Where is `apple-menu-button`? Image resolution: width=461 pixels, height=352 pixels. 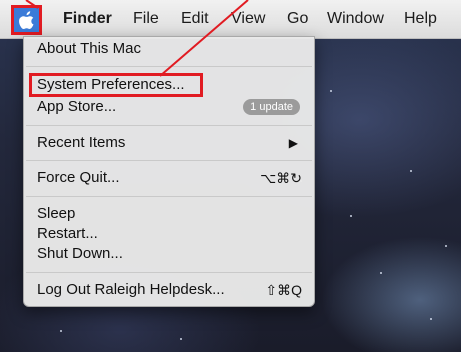
apple-menu-button is located at coordinates (26, 20).